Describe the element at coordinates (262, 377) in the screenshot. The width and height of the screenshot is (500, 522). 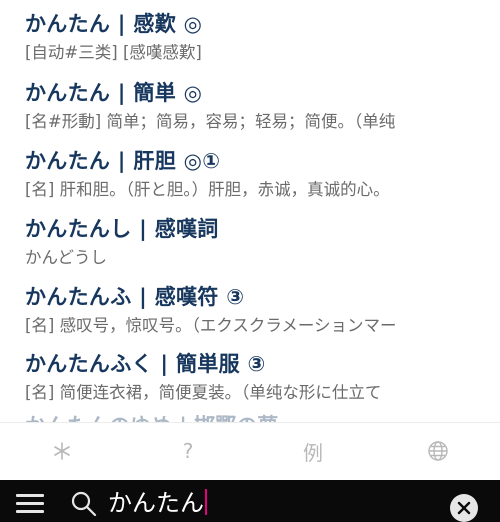
I see `result-item: かんたんふく | 簡単服 ③ [名] 简便连衣裙，简便夏装。（单纯な形に仕立て` at that location.